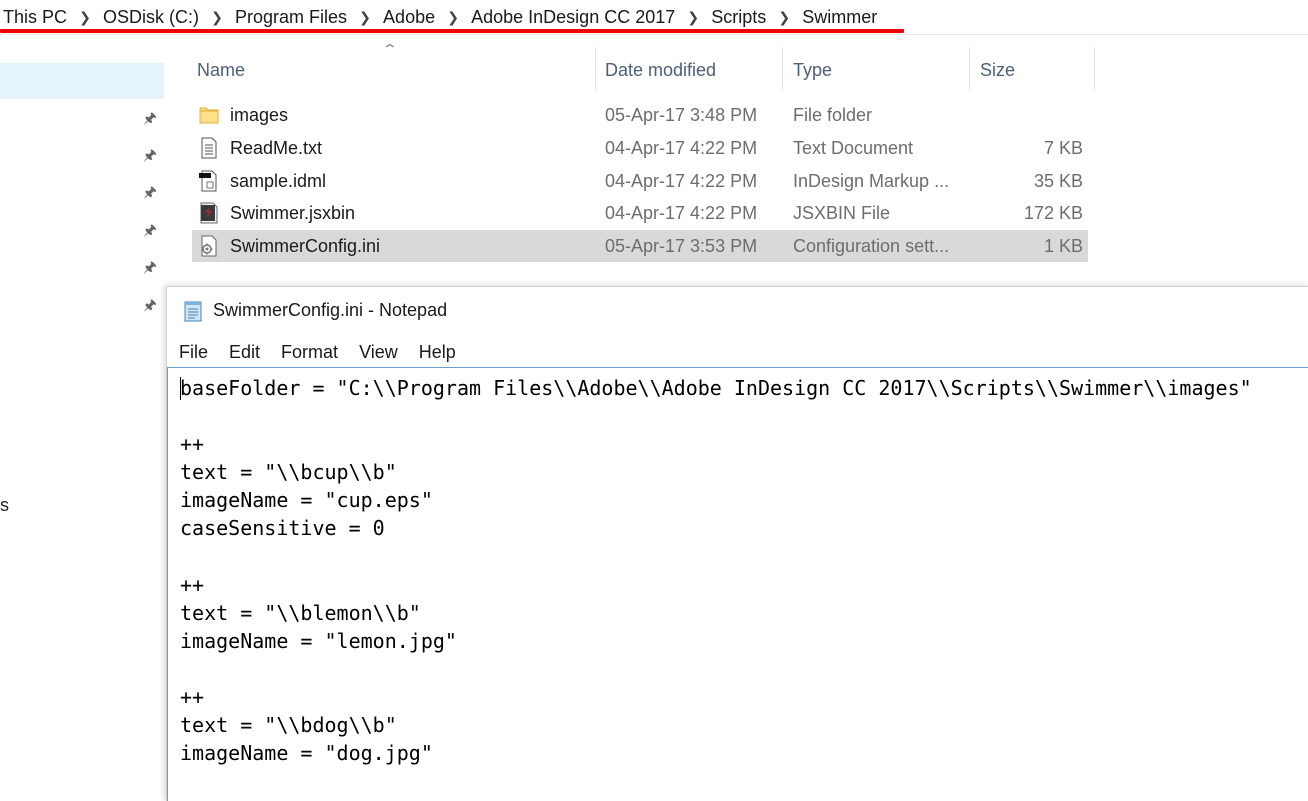 This screenshot has height=801, width=1308. What do you see at coordinates (221, 69) in the screenshot?
I see `column-header-name-label: Name` at bounding box center [221, 69].